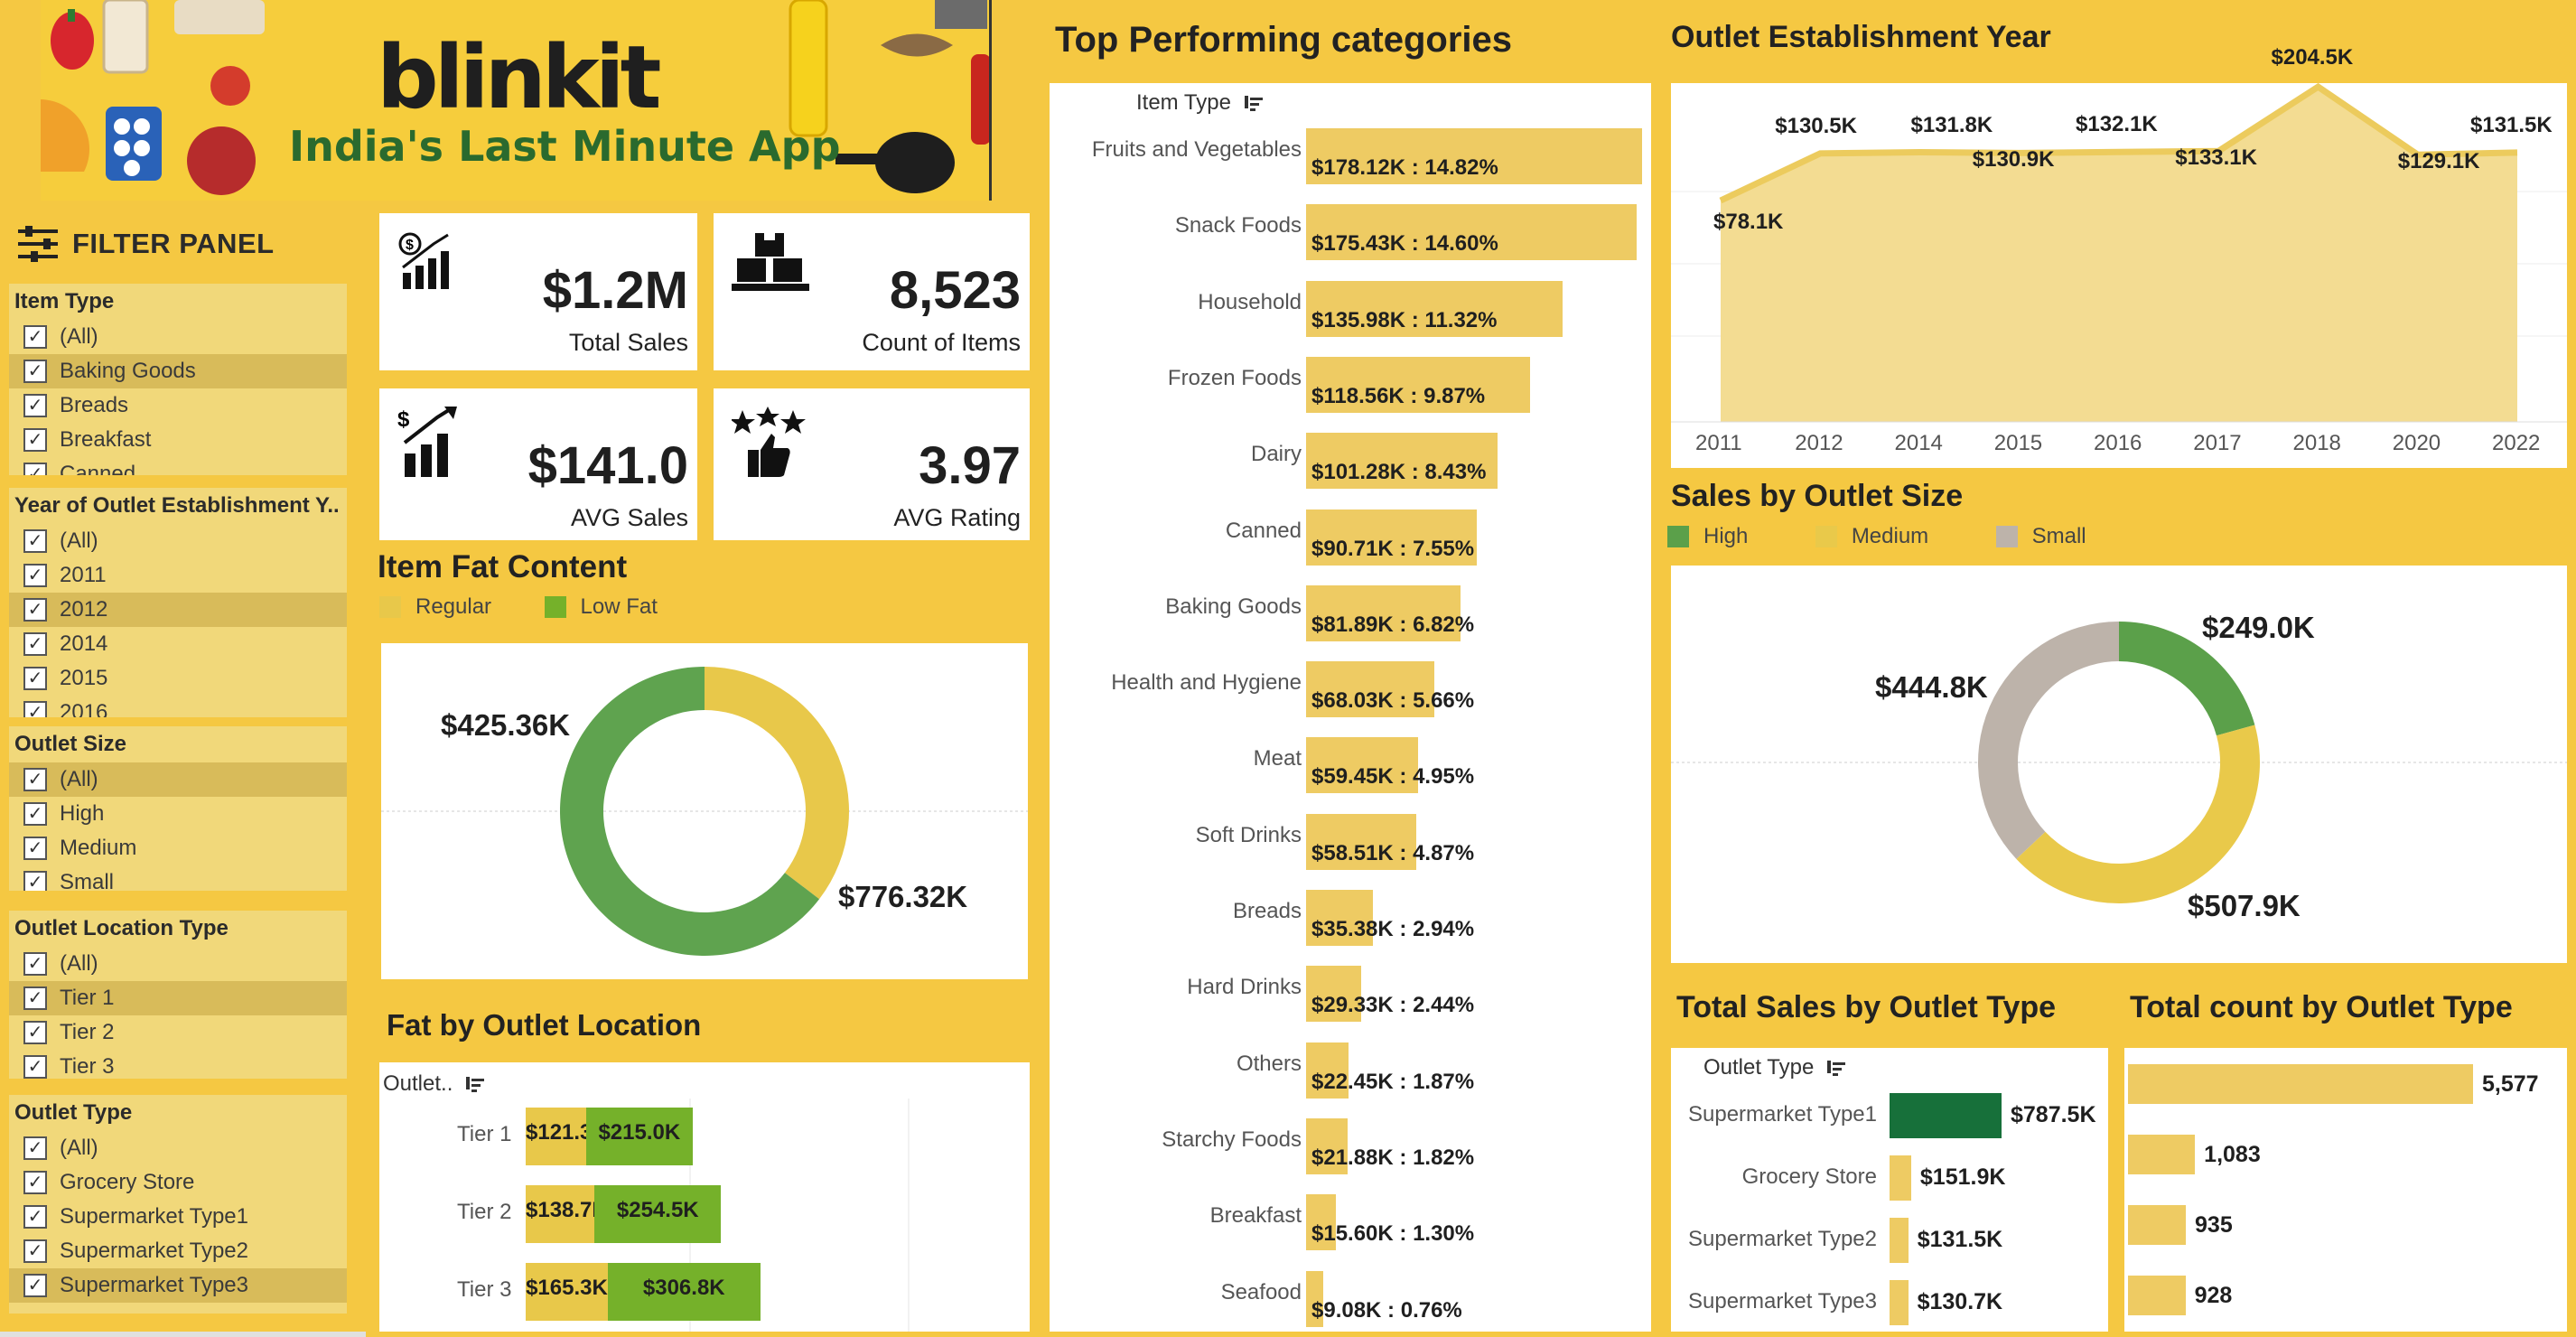 Image resolution: width=2576 pixels, height=1337 pixels. What do you see at coordinates (1352, 1298) in the screenshot?
I see `category-row: Seafood $9.08K : 0.76%` at bounding box center [1352, 1298].